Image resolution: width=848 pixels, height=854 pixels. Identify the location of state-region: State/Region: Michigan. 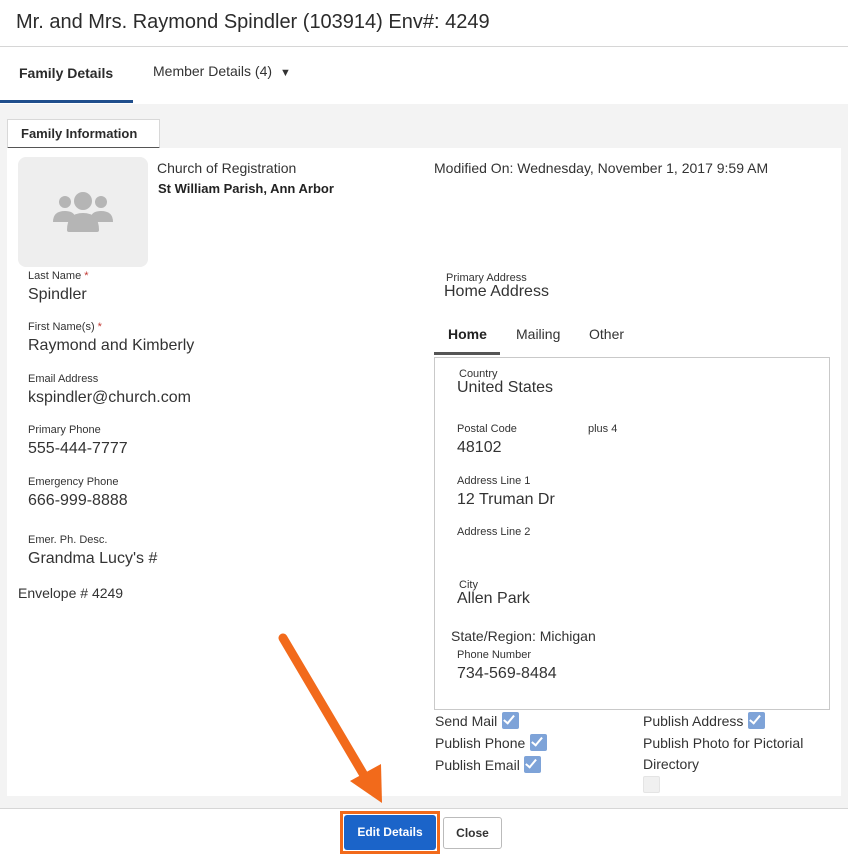
(523, 636).